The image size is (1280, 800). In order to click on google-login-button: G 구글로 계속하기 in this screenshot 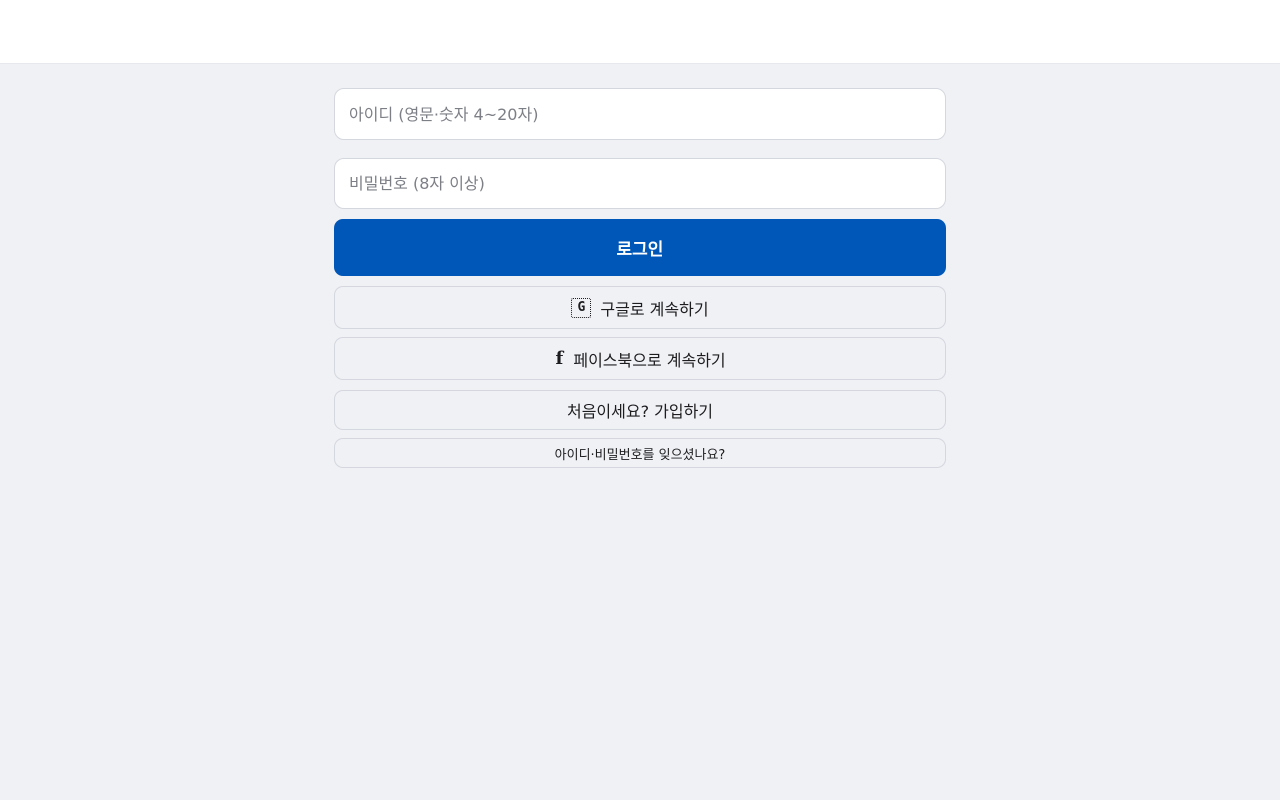, I will do `click(640, 307)`.